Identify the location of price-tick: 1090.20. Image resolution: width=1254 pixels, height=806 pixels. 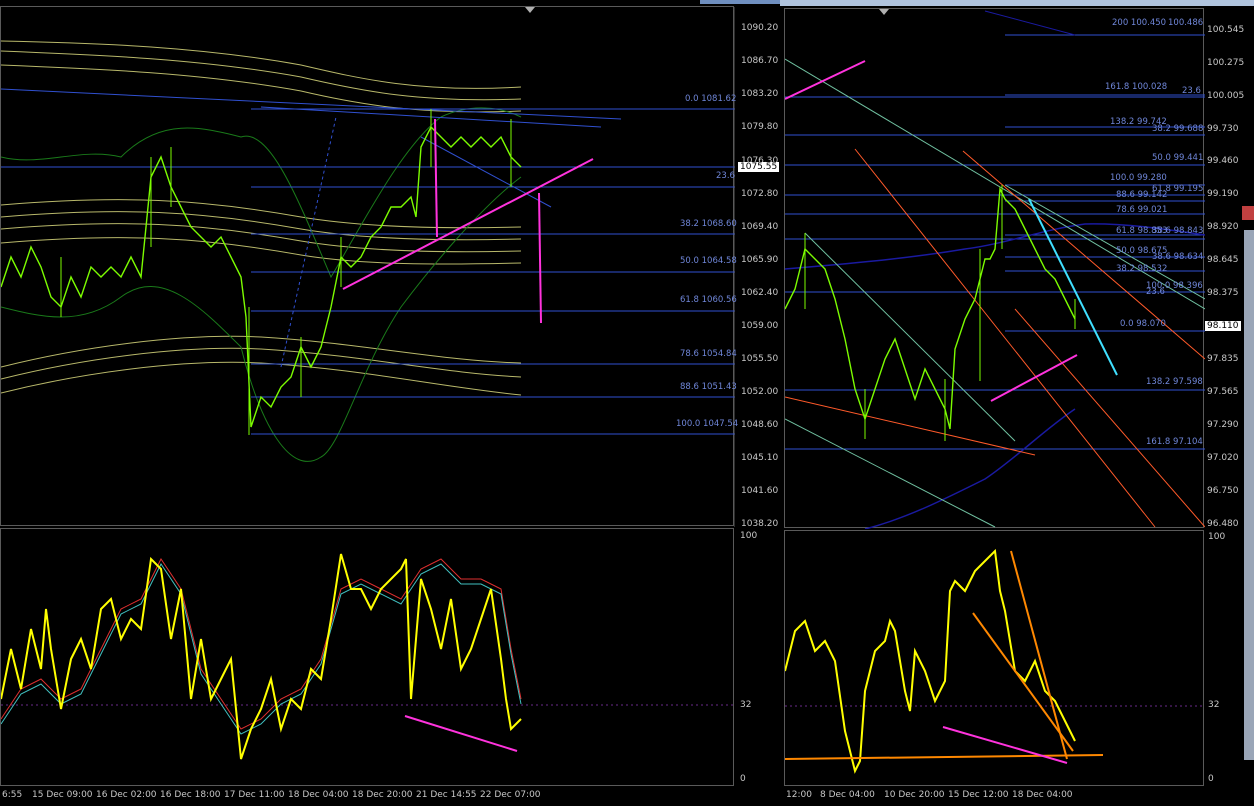
(760, 28).